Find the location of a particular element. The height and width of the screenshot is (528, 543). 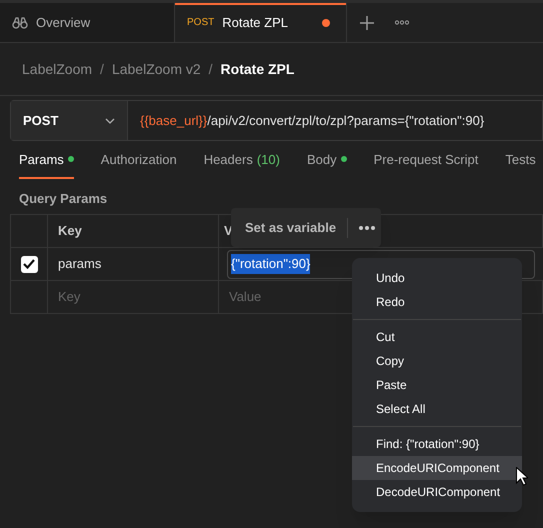

cursor-icon is located at coordinates (522, 476).